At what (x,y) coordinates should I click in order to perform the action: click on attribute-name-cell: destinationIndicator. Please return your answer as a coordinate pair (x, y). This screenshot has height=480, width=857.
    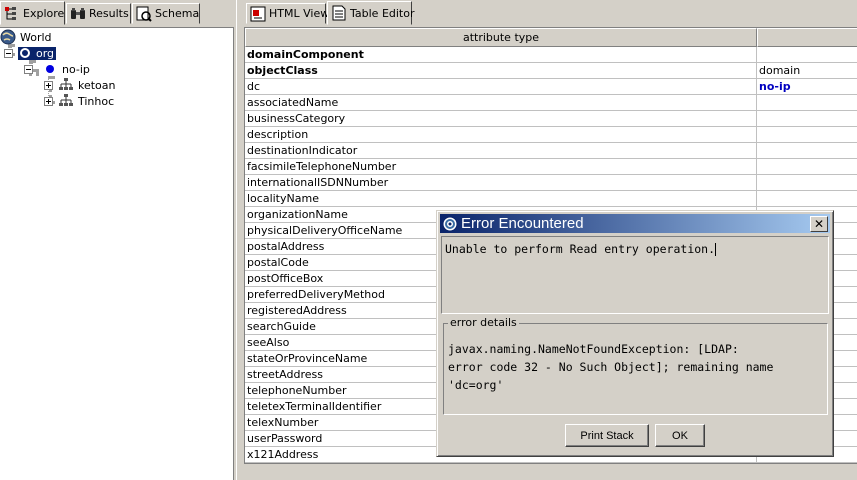
    Looking at the image, I should click on (501, 151).